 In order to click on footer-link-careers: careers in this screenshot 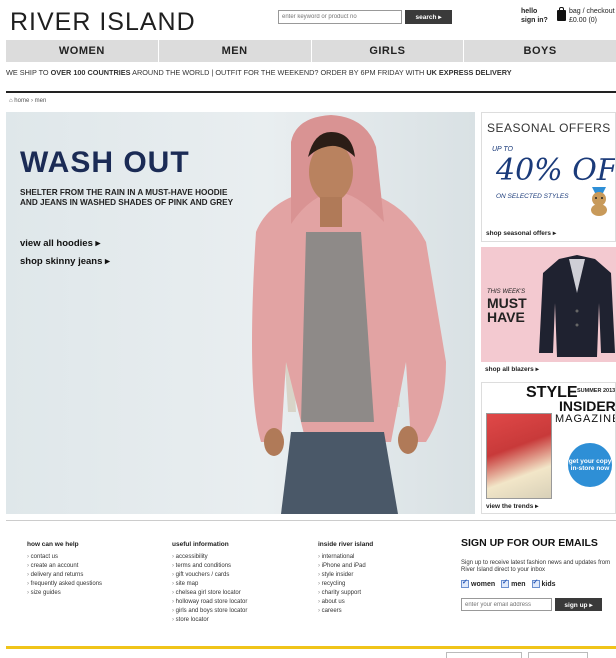, I will do `click(342, 611)`.